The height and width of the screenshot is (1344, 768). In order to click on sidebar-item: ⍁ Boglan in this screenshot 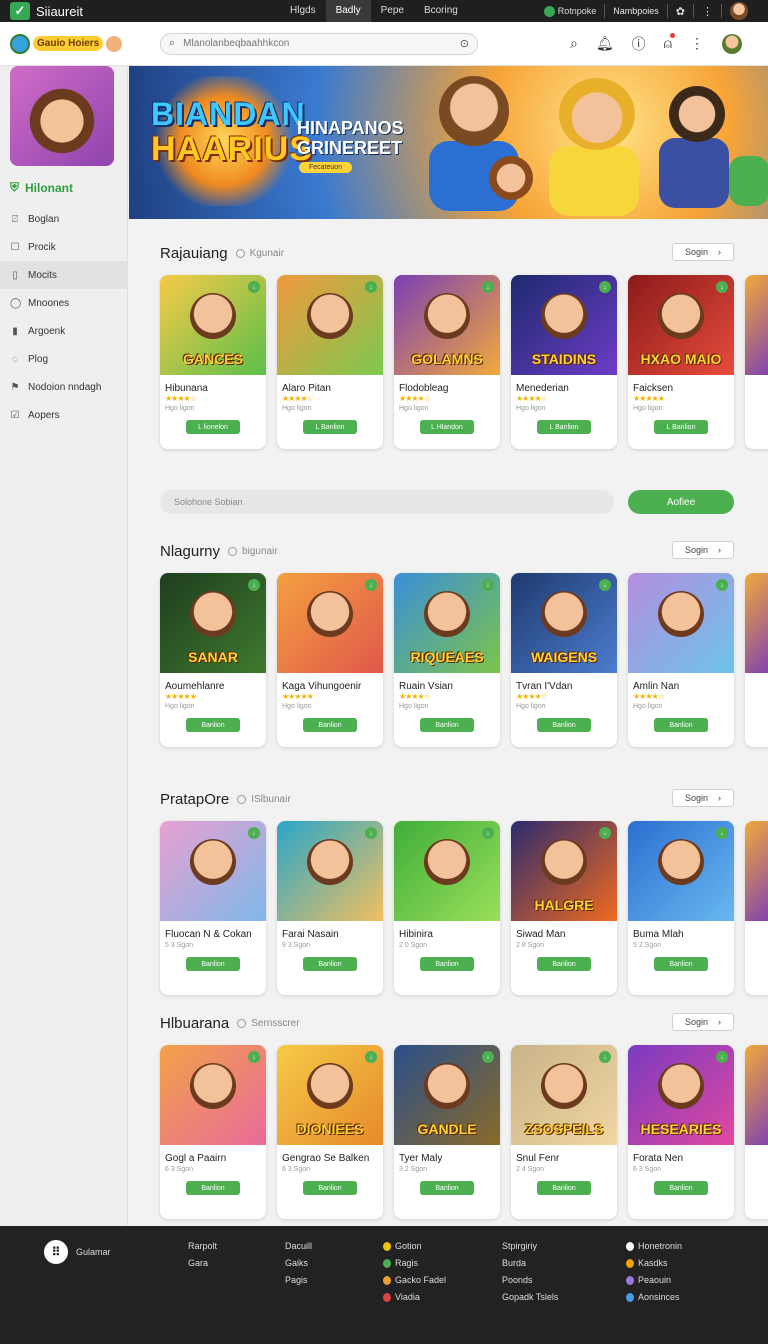, I will do `click(63, 219)`.